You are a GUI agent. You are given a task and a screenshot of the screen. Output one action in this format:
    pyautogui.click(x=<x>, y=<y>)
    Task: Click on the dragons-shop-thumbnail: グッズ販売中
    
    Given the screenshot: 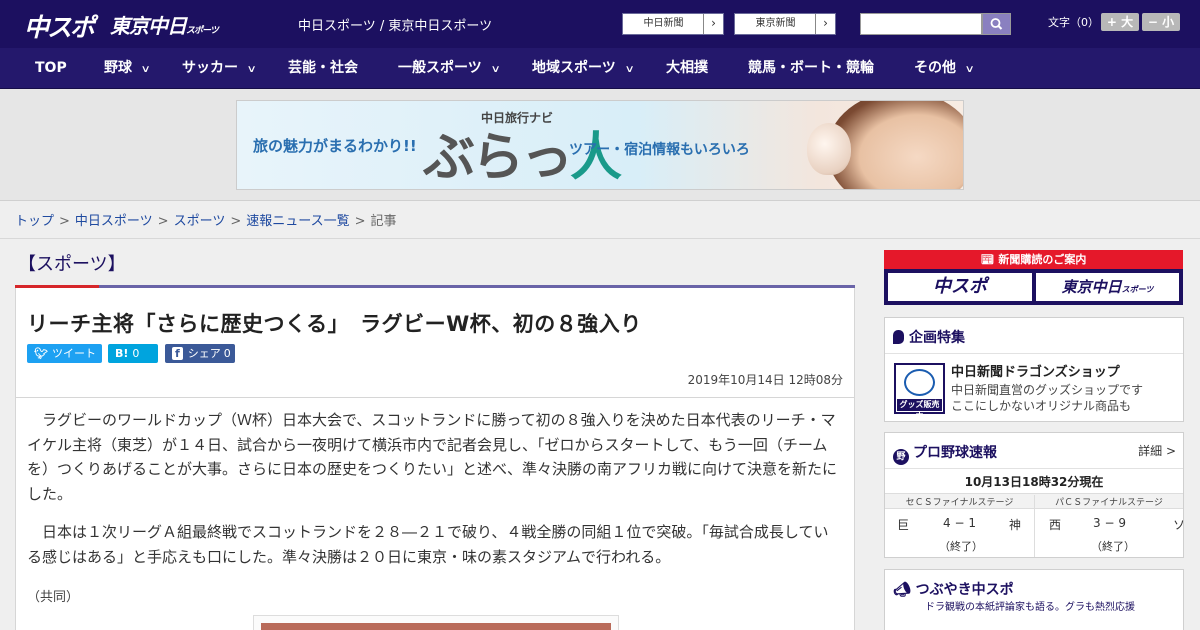 What is the action you would take?
    pyautogui.click(x=919, y=392)
    